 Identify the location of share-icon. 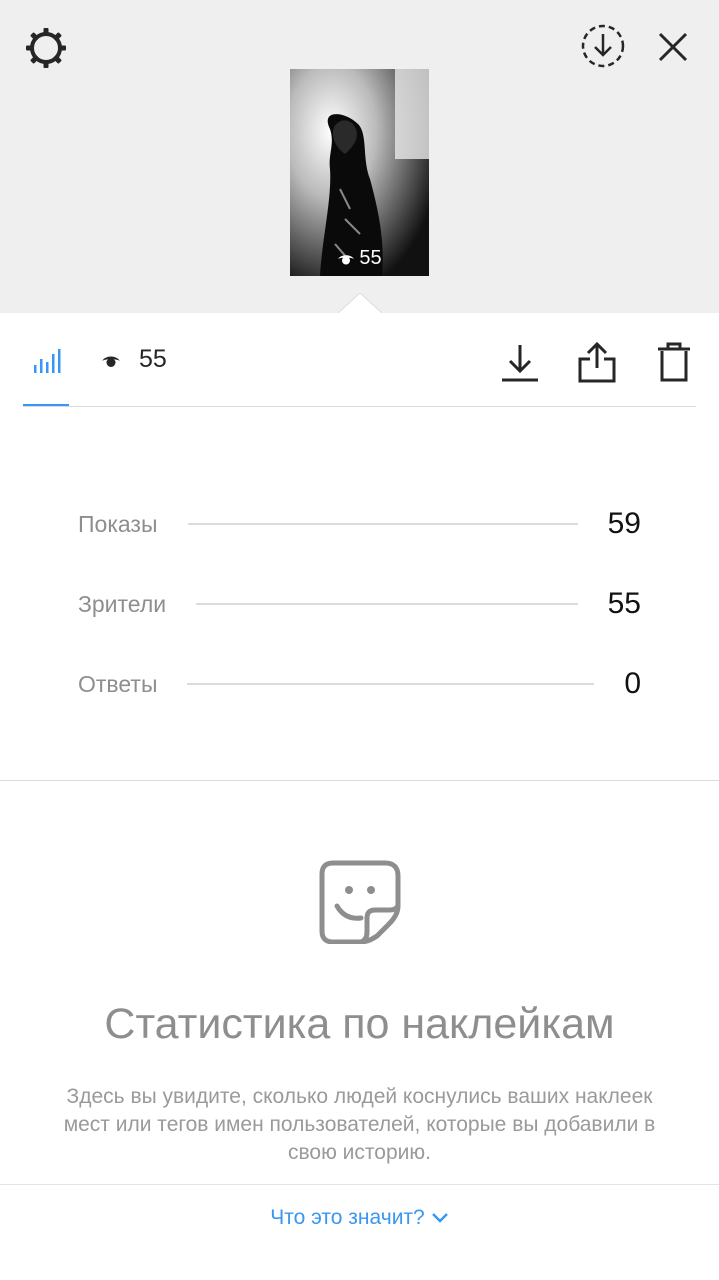
(597, 362).